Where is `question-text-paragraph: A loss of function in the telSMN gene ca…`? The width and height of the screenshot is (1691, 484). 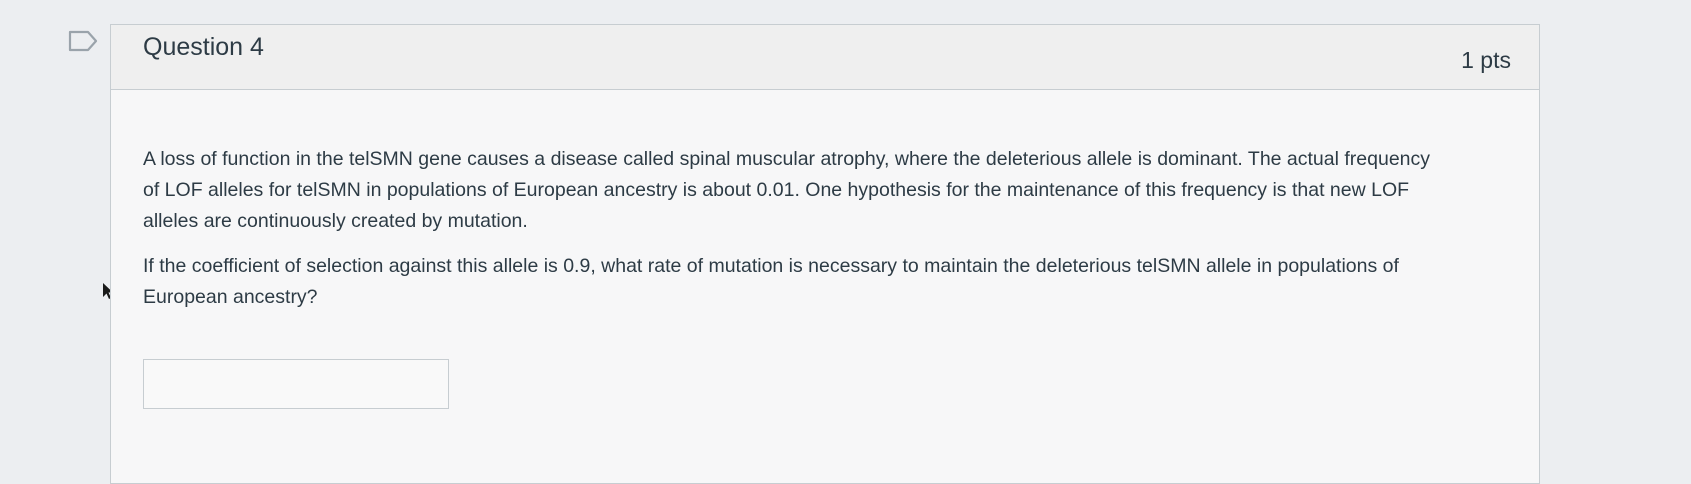
question-text-paragraph: A loss of function in the telSMN gene ca… is located at coordinates (787, 190).